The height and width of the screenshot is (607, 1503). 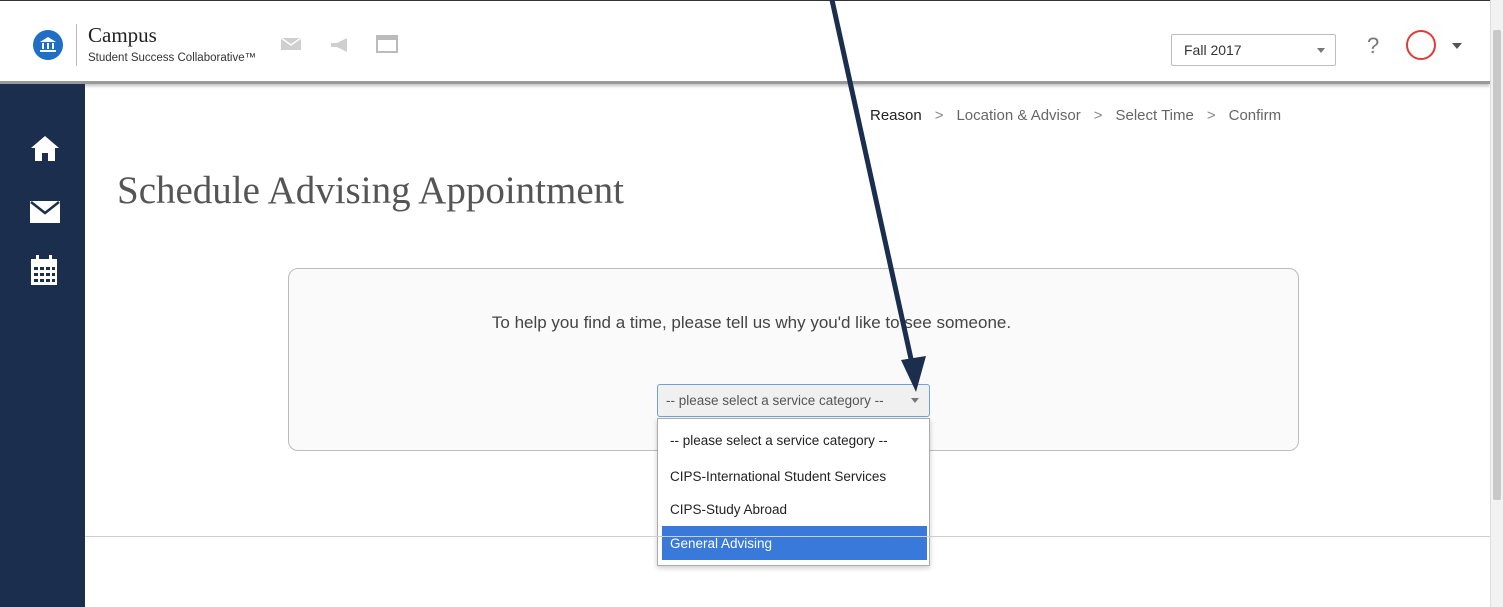 What do you see at coordinates (387, 46) in the screenshot?
I see `window-icon` at bounding box center [387, 46].